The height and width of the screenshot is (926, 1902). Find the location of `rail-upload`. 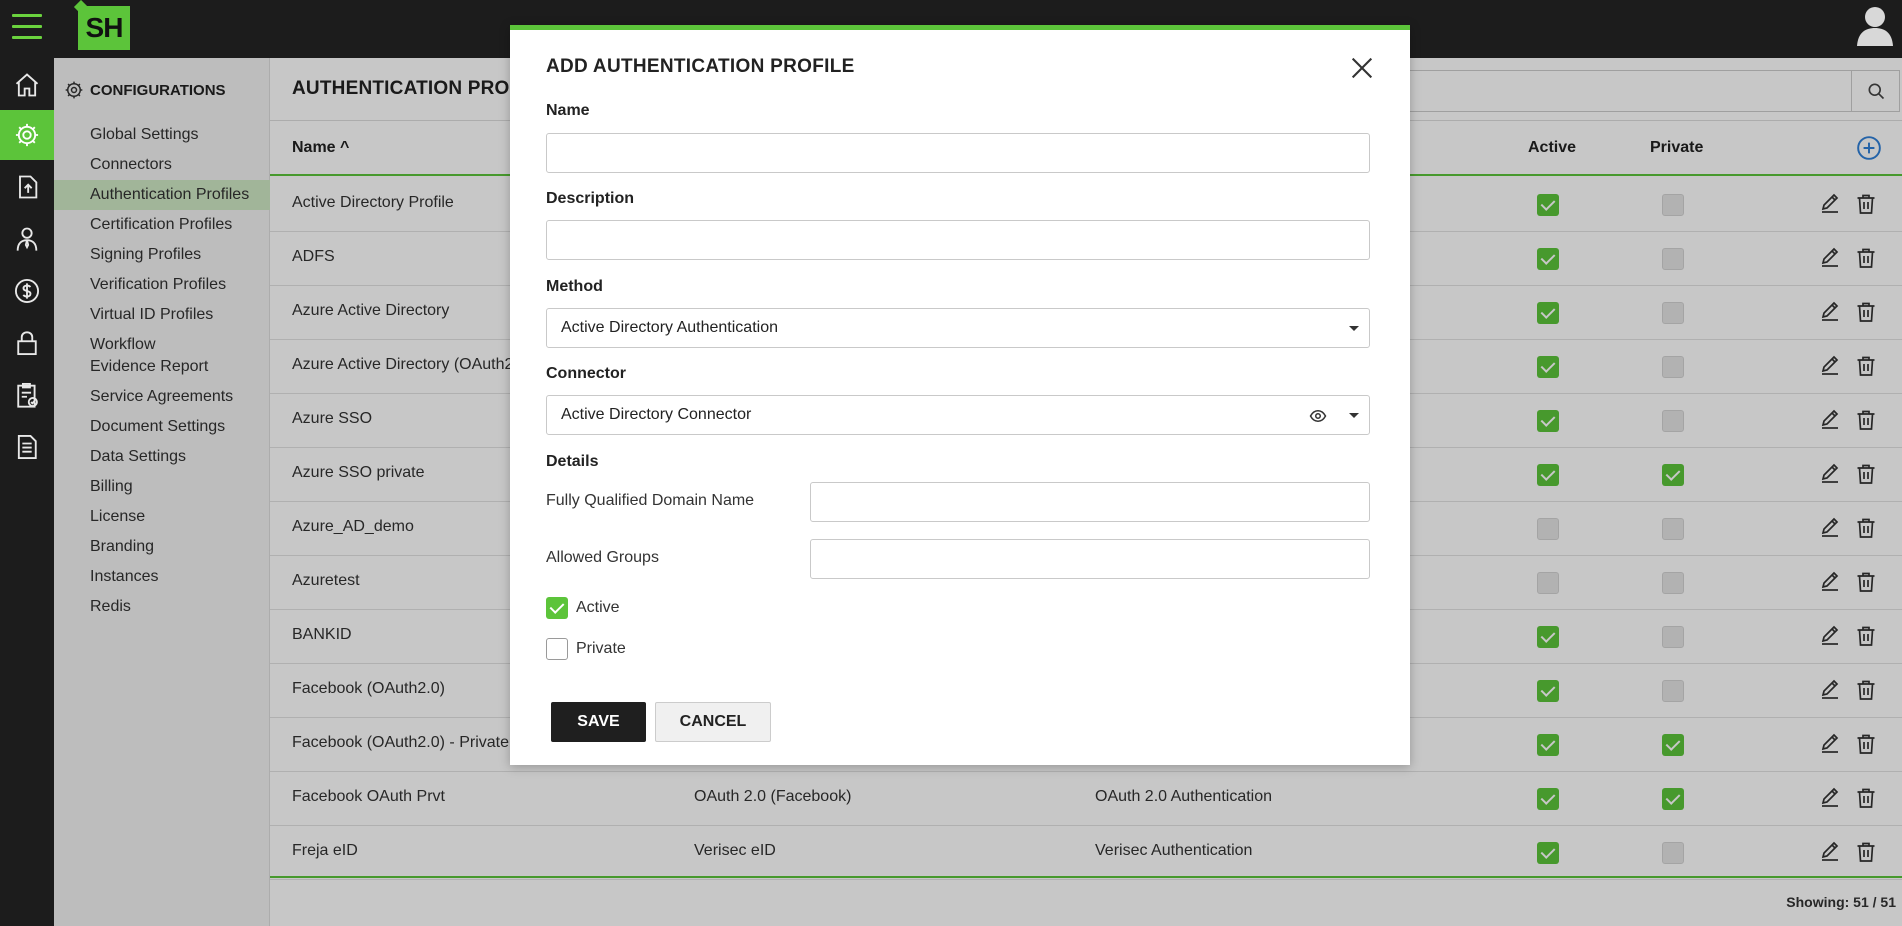

rail-upload is located at coordinates (27, 187).